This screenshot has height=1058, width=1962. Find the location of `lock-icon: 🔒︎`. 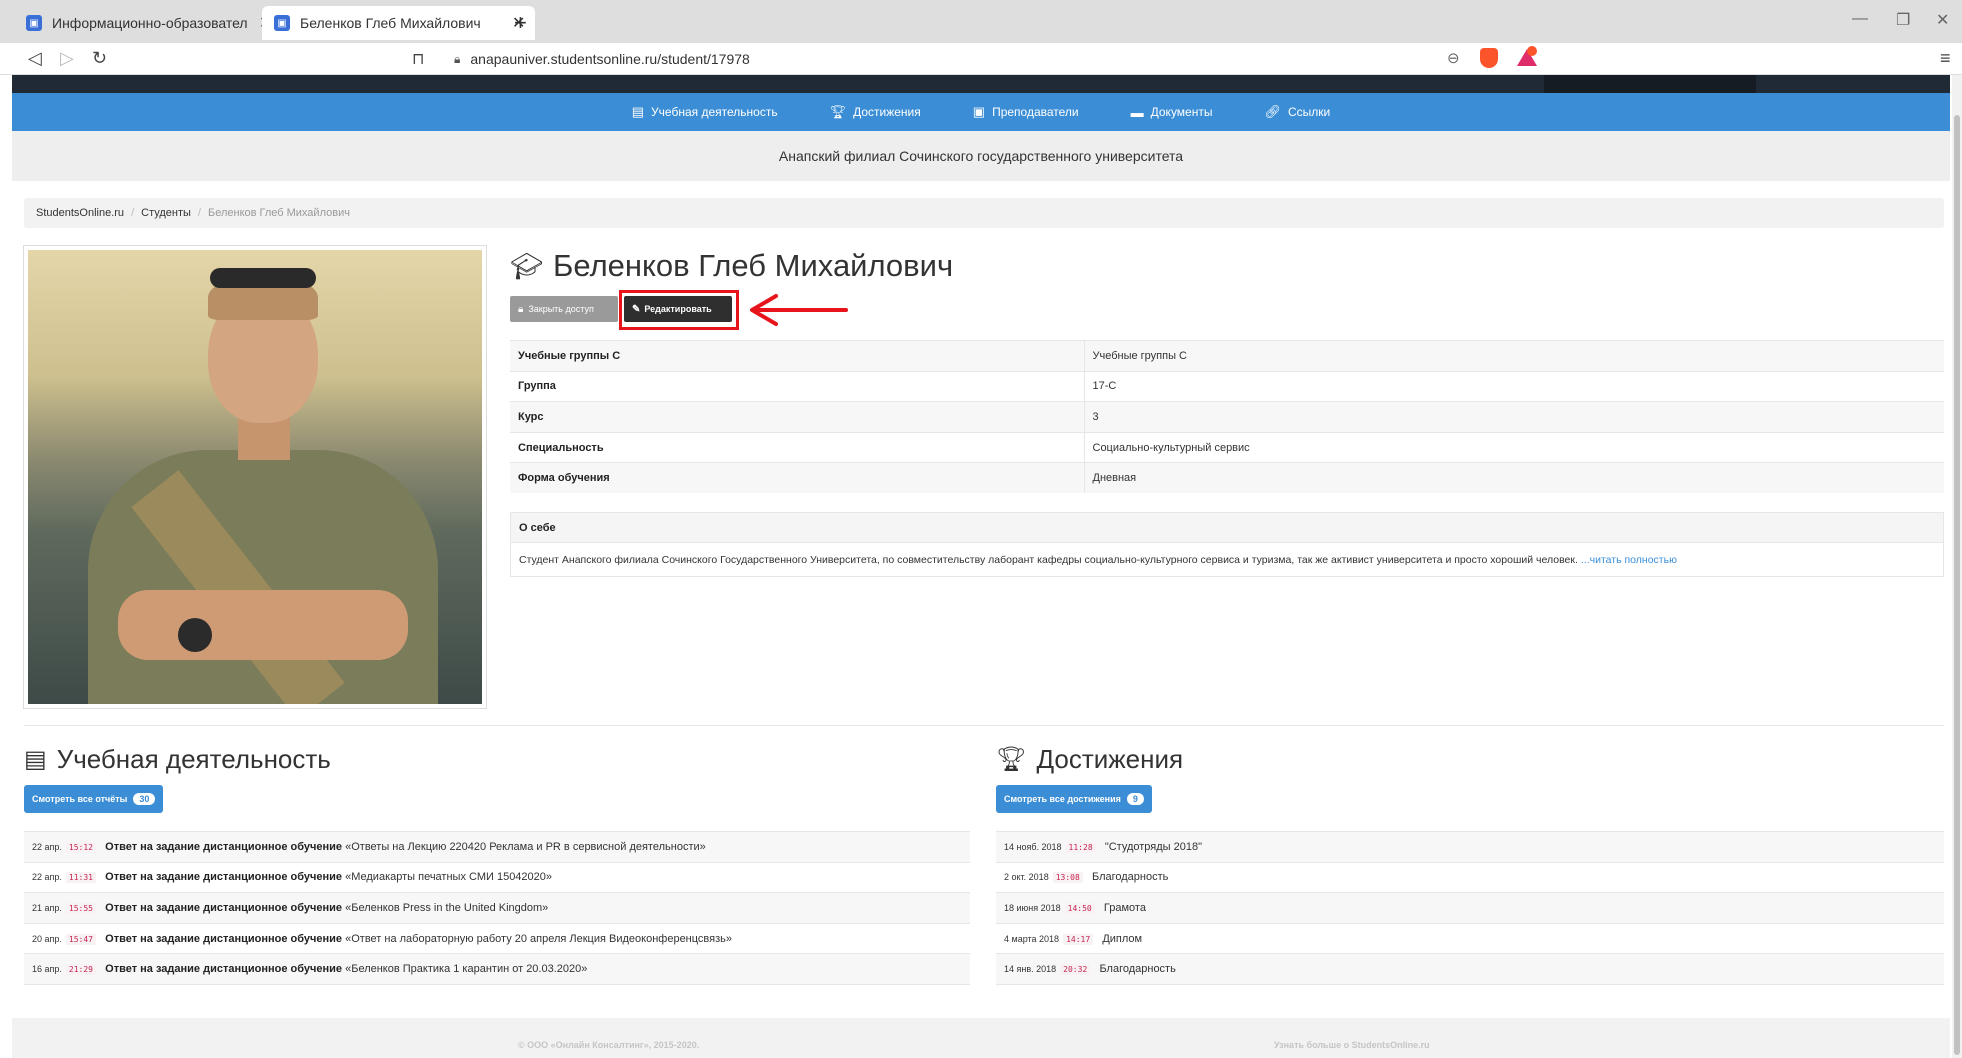

lock-icon: 🔒︎ is located at coordinates (521, 309).